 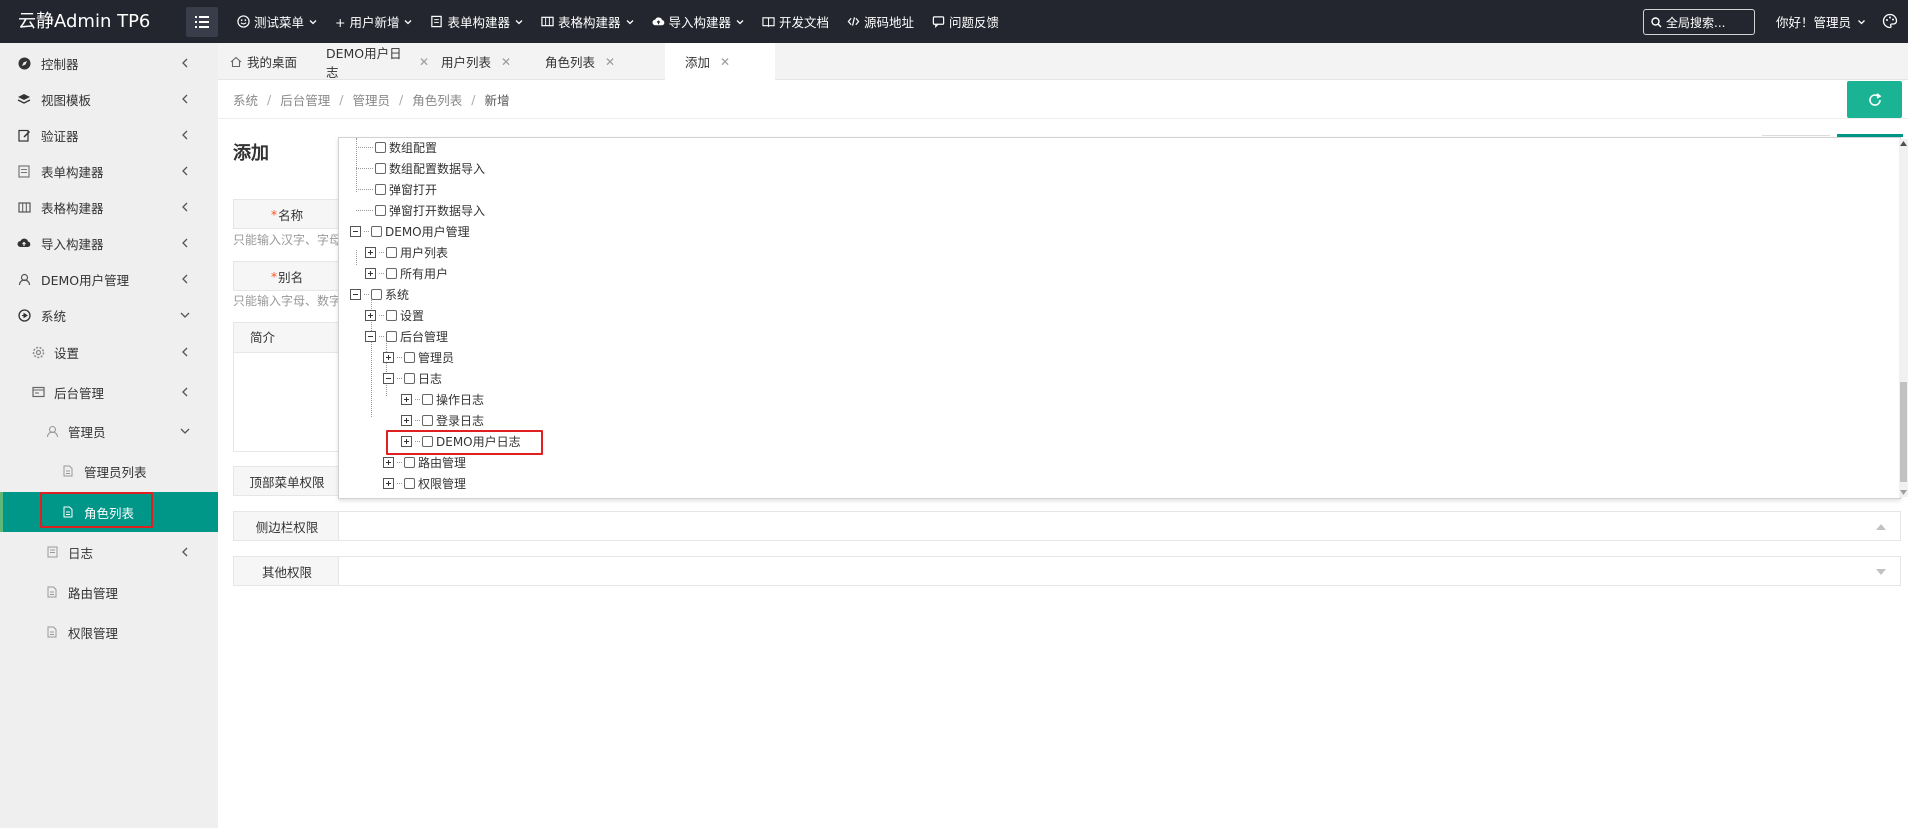 What do you see at coordinates (109, 632) in the screenshot?
I see `sidebar-item-permission-admin: 权限管理` at bounding box center [109, 632].